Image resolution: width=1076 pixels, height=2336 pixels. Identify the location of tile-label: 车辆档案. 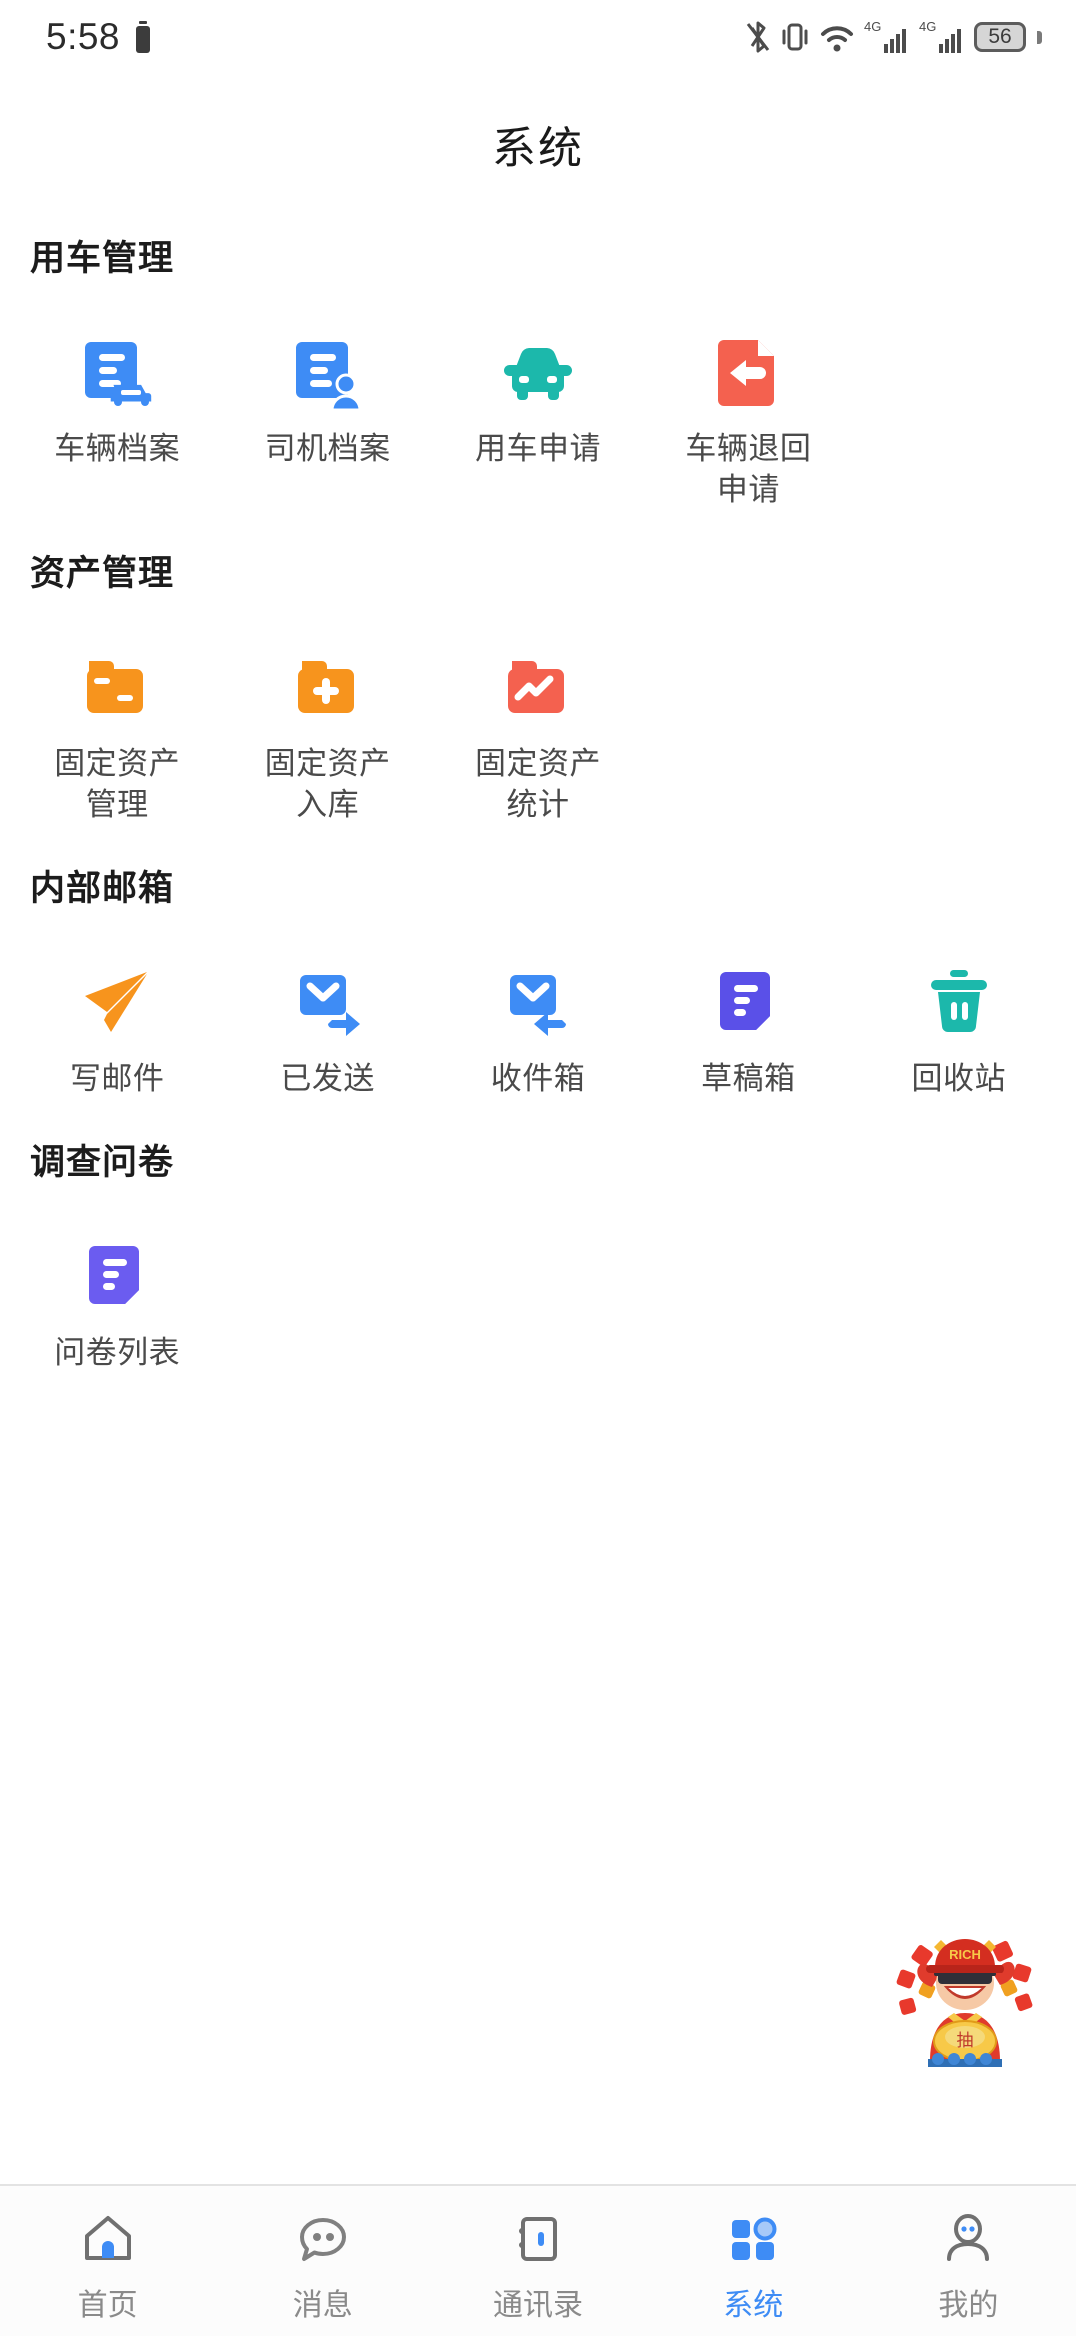
(117, 448).